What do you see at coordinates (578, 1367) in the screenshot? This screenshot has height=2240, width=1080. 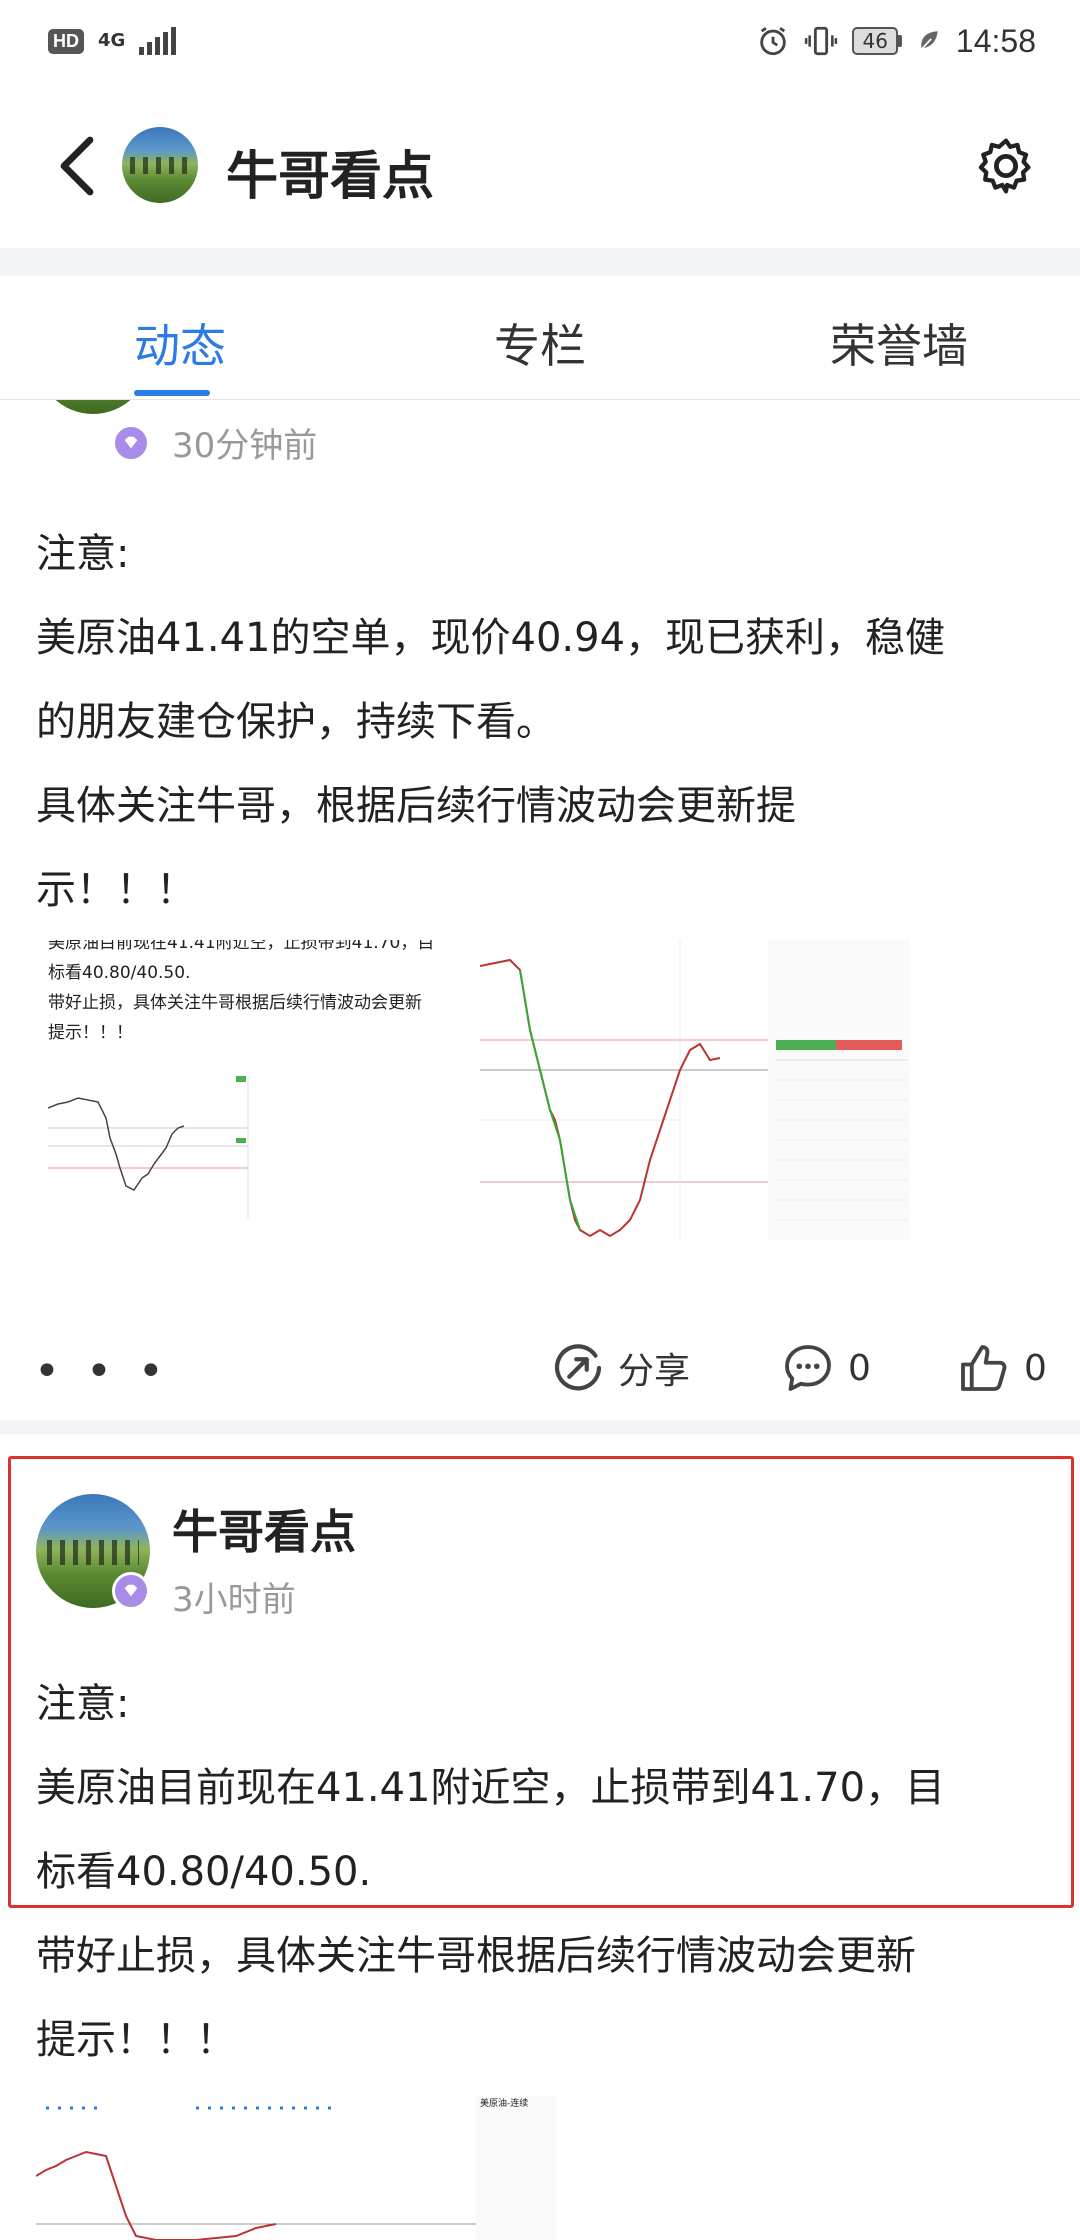 I see `share-icon` at bounding box center [578, 1367].